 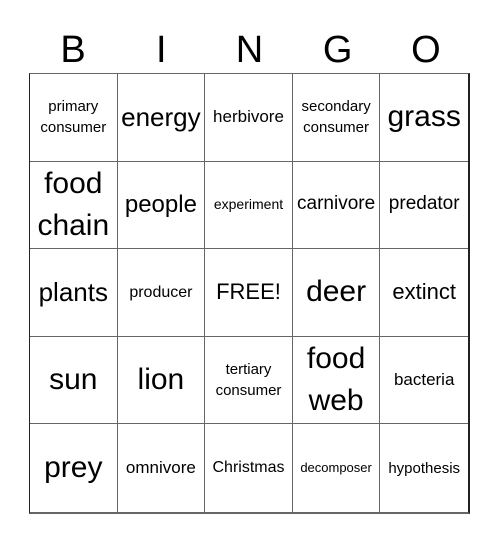 I want to click on bingo-cell: primary consumer, so click(x=74, y=118).